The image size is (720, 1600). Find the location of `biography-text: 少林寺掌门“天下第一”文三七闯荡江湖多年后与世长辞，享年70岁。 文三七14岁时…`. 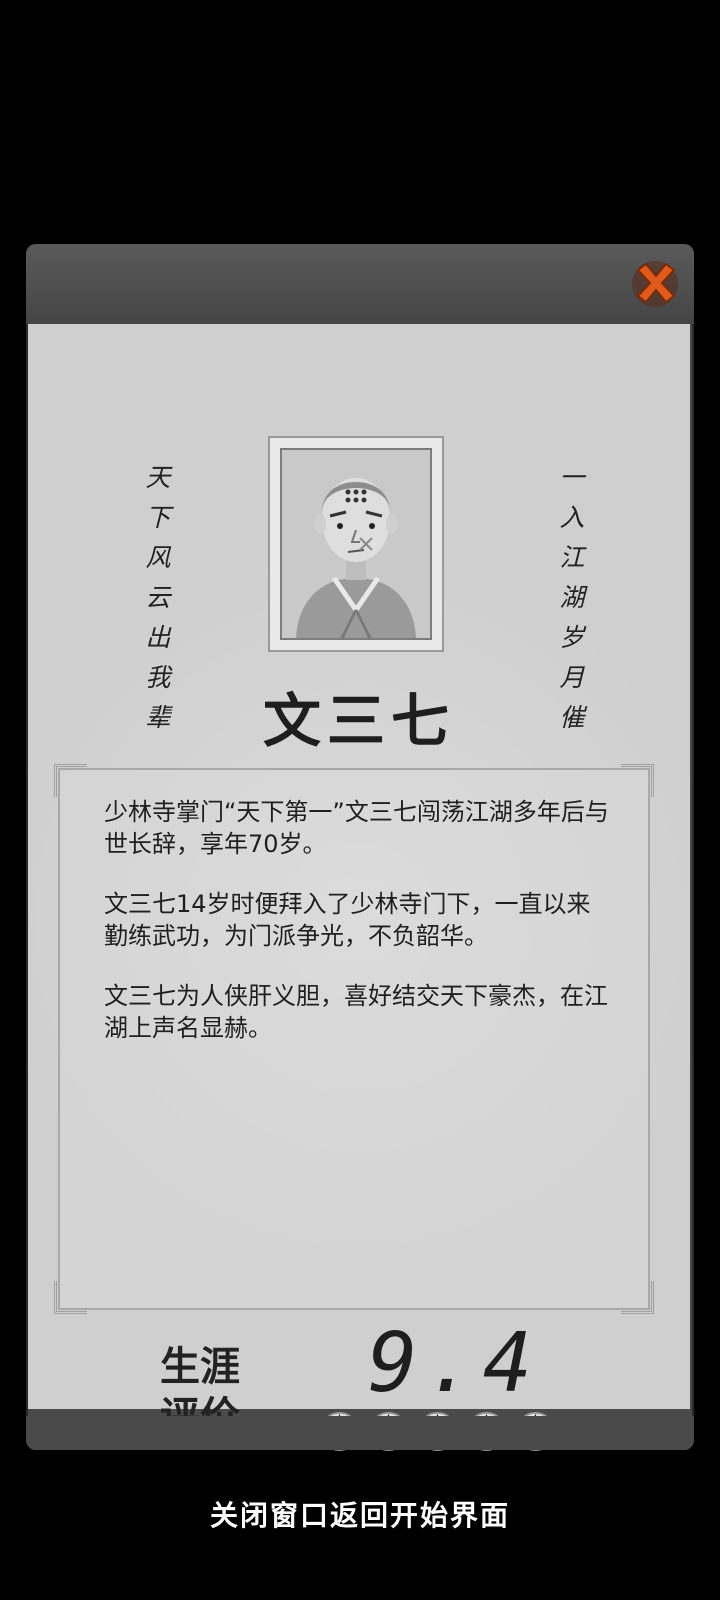

biography-text: 少林寺掌门“天下第一”文三七闯荡江湖多年后与世长辞，享年70岁。 文三七14岁时… is located at coordinates (359, 934).